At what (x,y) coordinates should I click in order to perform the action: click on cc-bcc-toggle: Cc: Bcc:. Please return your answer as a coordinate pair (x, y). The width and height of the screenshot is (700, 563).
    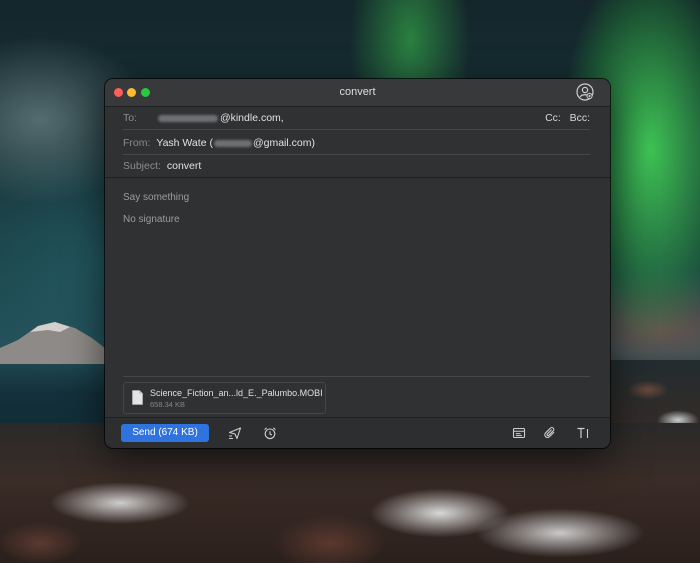
    Looking at the image, I should click on (567, 118).